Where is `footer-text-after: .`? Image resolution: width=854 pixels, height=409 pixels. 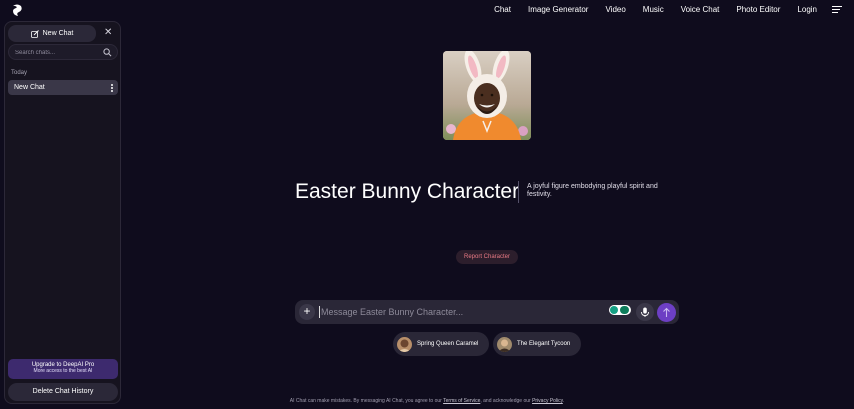 footer-text-after: . is located at coordinates (563, 401).